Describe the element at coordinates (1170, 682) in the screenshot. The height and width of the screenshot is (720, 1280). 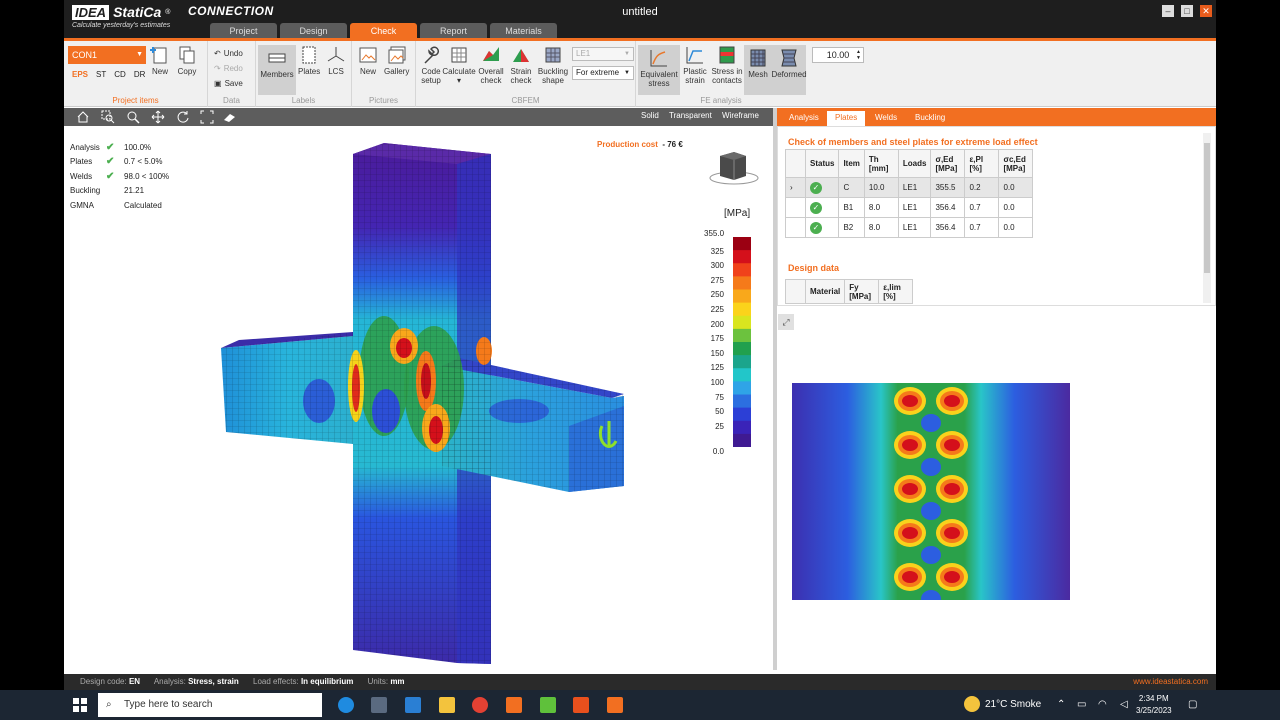
I see `website-link: www.ideastatica.com` at that location.